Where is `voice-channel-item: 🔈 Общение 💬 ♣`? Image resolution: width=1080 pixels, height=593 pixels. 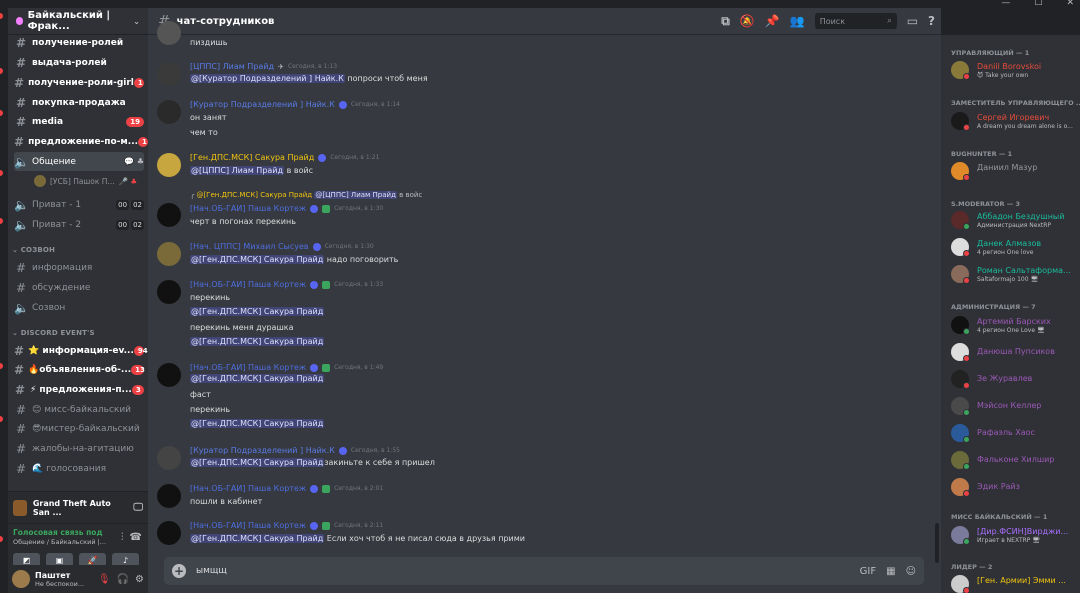 voice-channel-item: 🔈 Общение 💬 ♣ is located at coordinates (79, 161).